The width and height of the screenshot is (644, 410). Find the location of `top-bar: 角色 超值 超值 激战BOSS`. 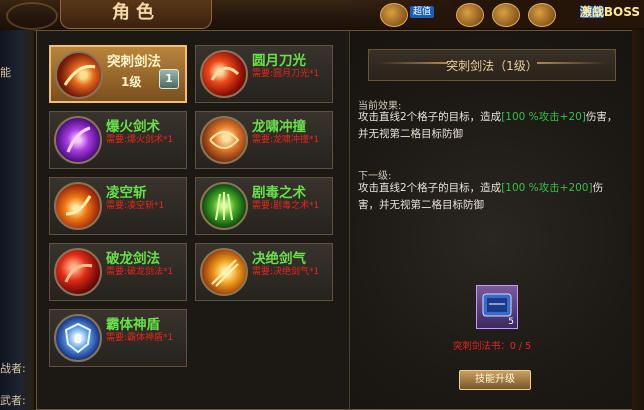

top-bar: 角色 超值 超值 激战BOSS is located at coordinates (322, 15).